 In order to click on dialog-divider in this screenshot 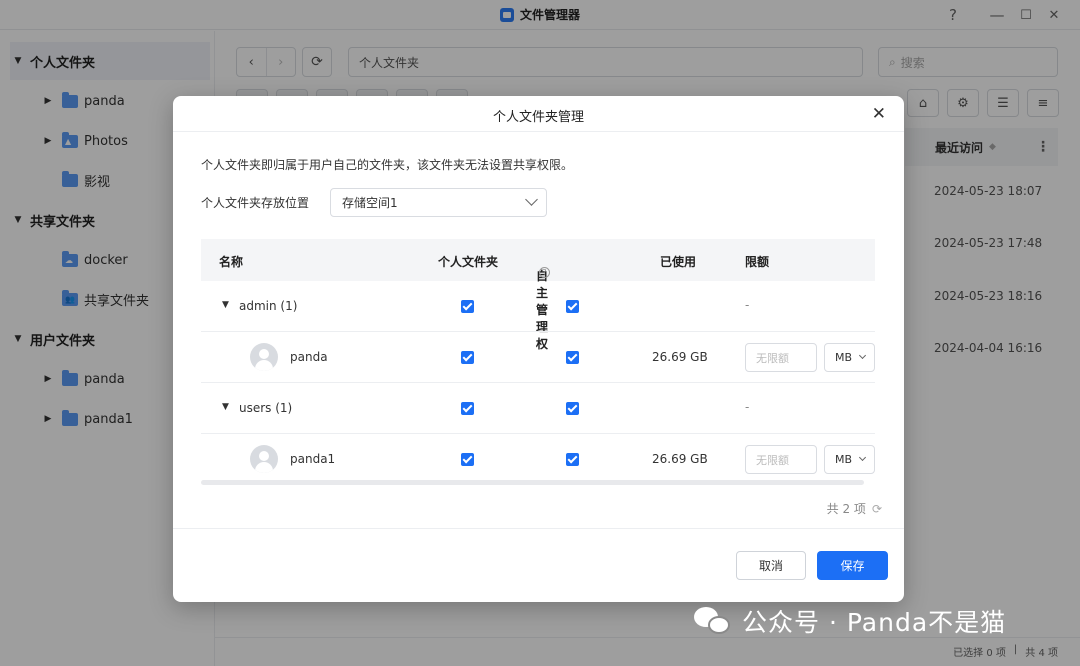, I will do `click(538, 528)`.